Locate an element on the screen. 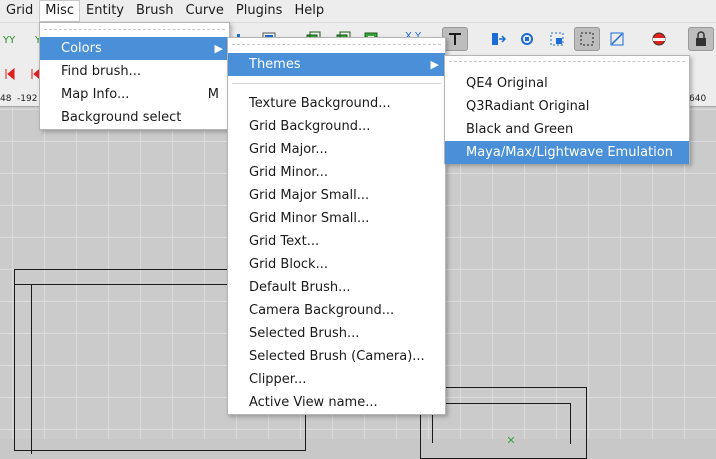  scale-icon is located at coordinates (557, 39).